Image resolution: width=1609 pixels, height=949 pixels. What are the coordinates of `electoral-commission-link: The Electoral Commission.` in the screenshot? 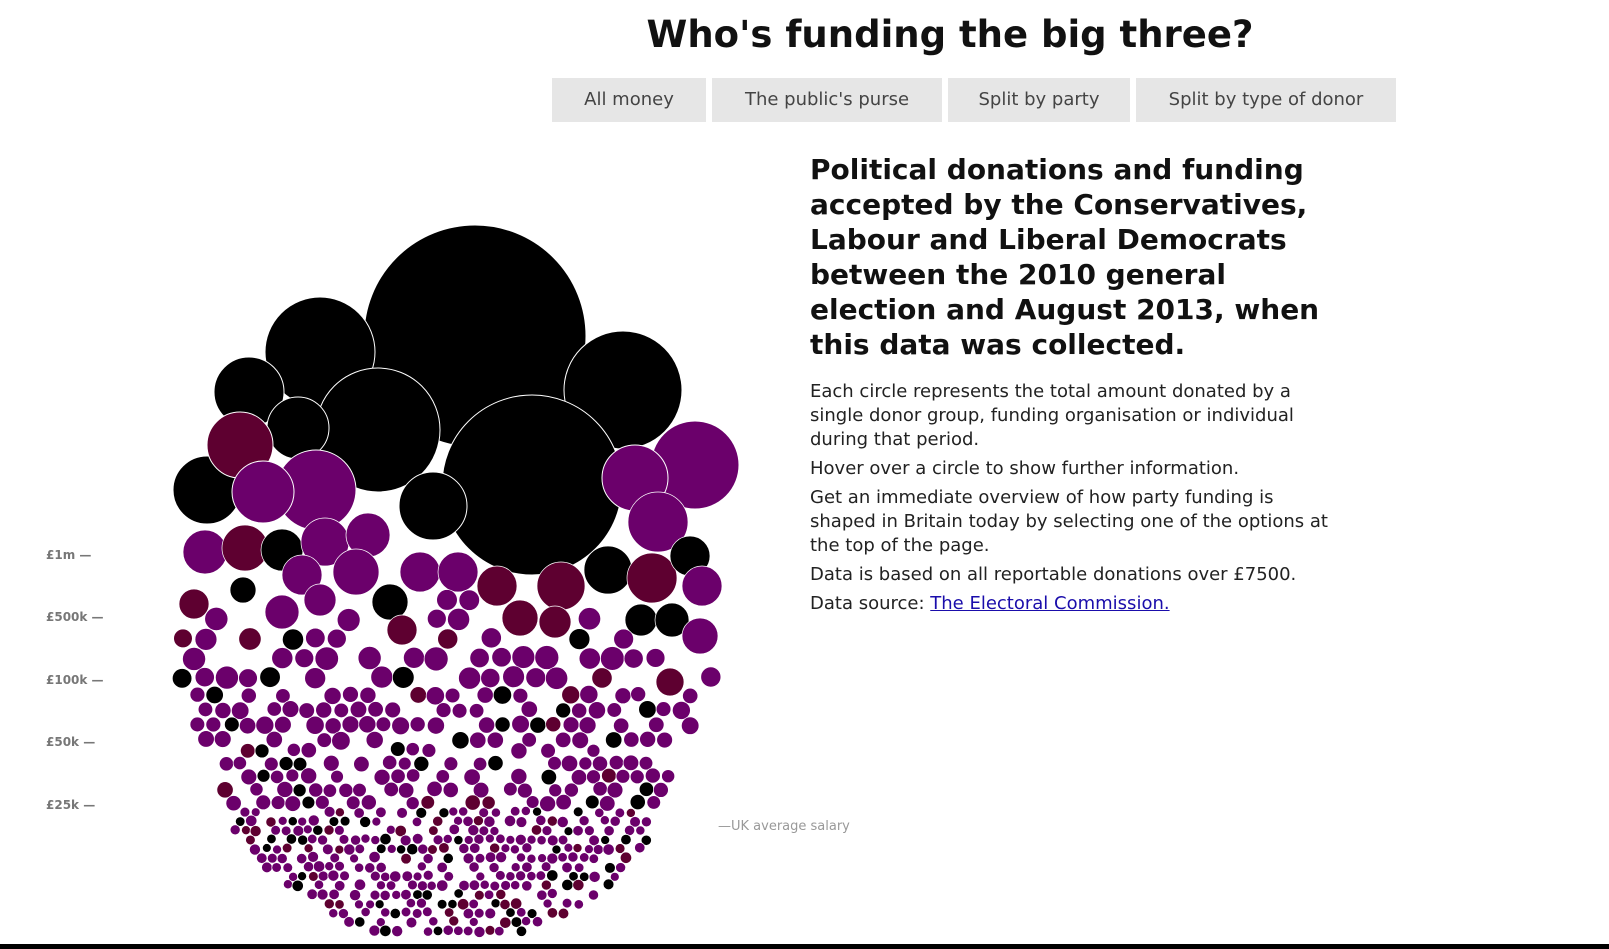 It's located at (1049, 603).